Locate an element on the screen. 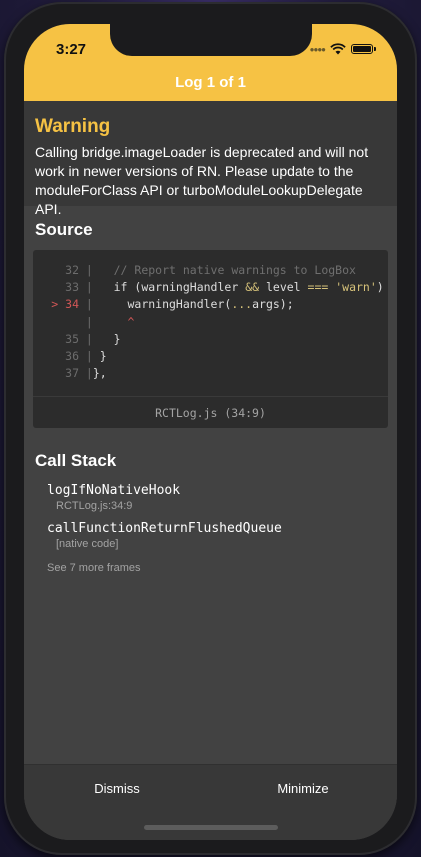 The height and width of the screenshot is (857, 421). see-more-frames-link: See 7 more frames is located at coordinates (94, 568).